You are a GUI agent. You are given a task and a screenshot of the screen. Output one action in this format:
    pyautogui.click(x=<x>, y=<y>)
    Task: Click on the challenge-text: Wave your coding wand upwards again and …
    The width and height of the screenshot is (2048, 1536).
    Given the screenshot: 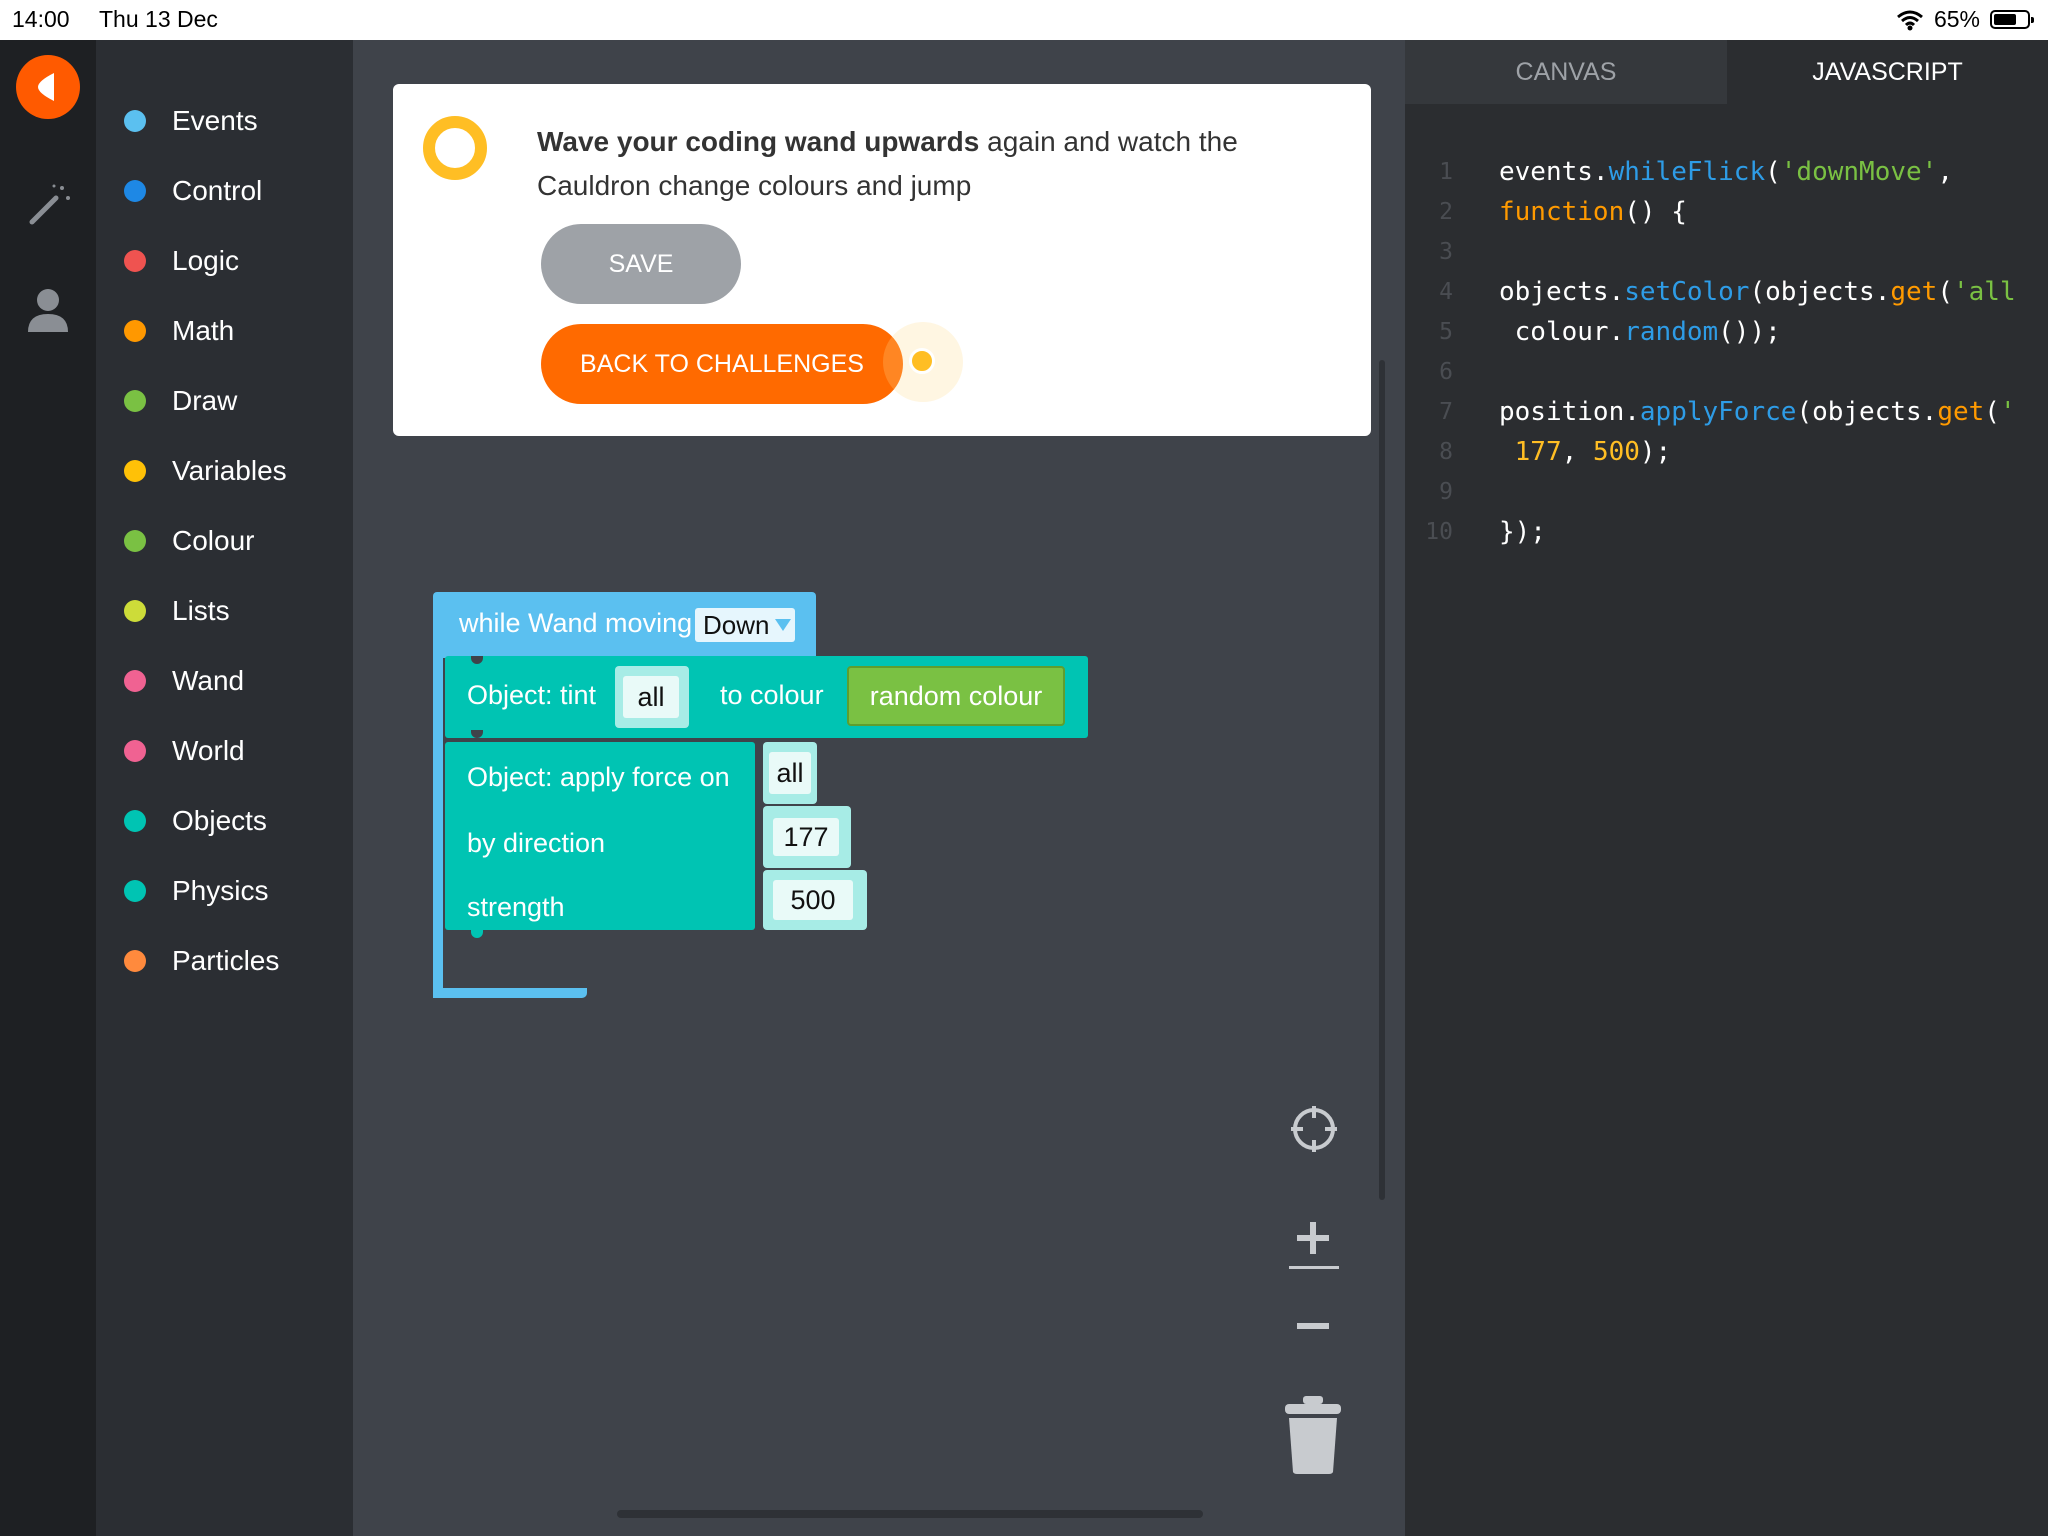 What is the action you would take?
    pyautogui.click(x=907, y=164)
    